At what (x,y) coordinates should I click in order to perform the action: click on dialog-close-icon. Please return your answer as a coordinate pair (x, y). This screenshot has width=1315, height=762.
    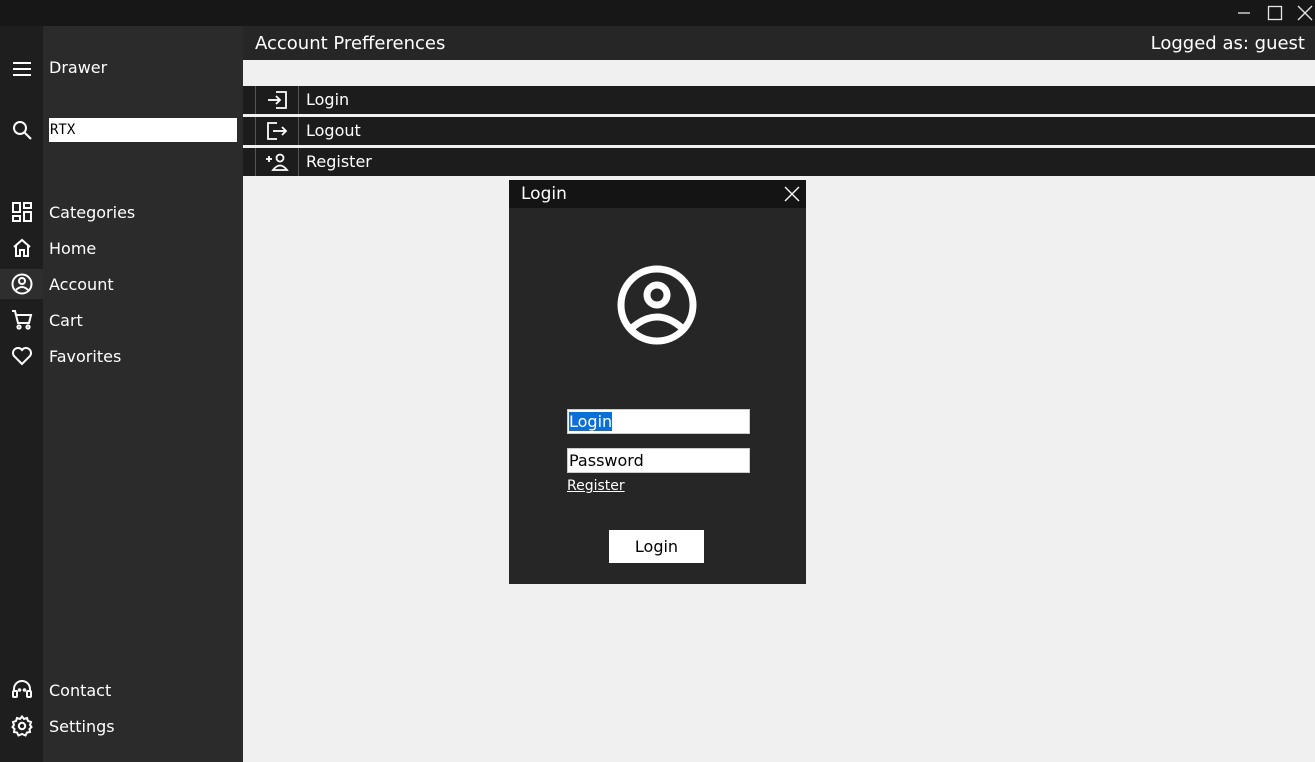
    Looking at the image, I should click on (792, 194).